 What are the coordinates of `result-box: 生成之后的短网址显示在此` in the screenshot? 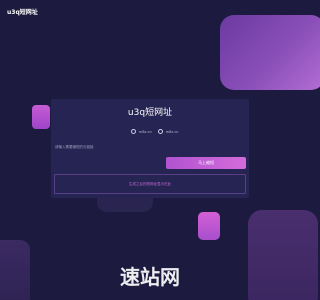 It's located at (150, 184).